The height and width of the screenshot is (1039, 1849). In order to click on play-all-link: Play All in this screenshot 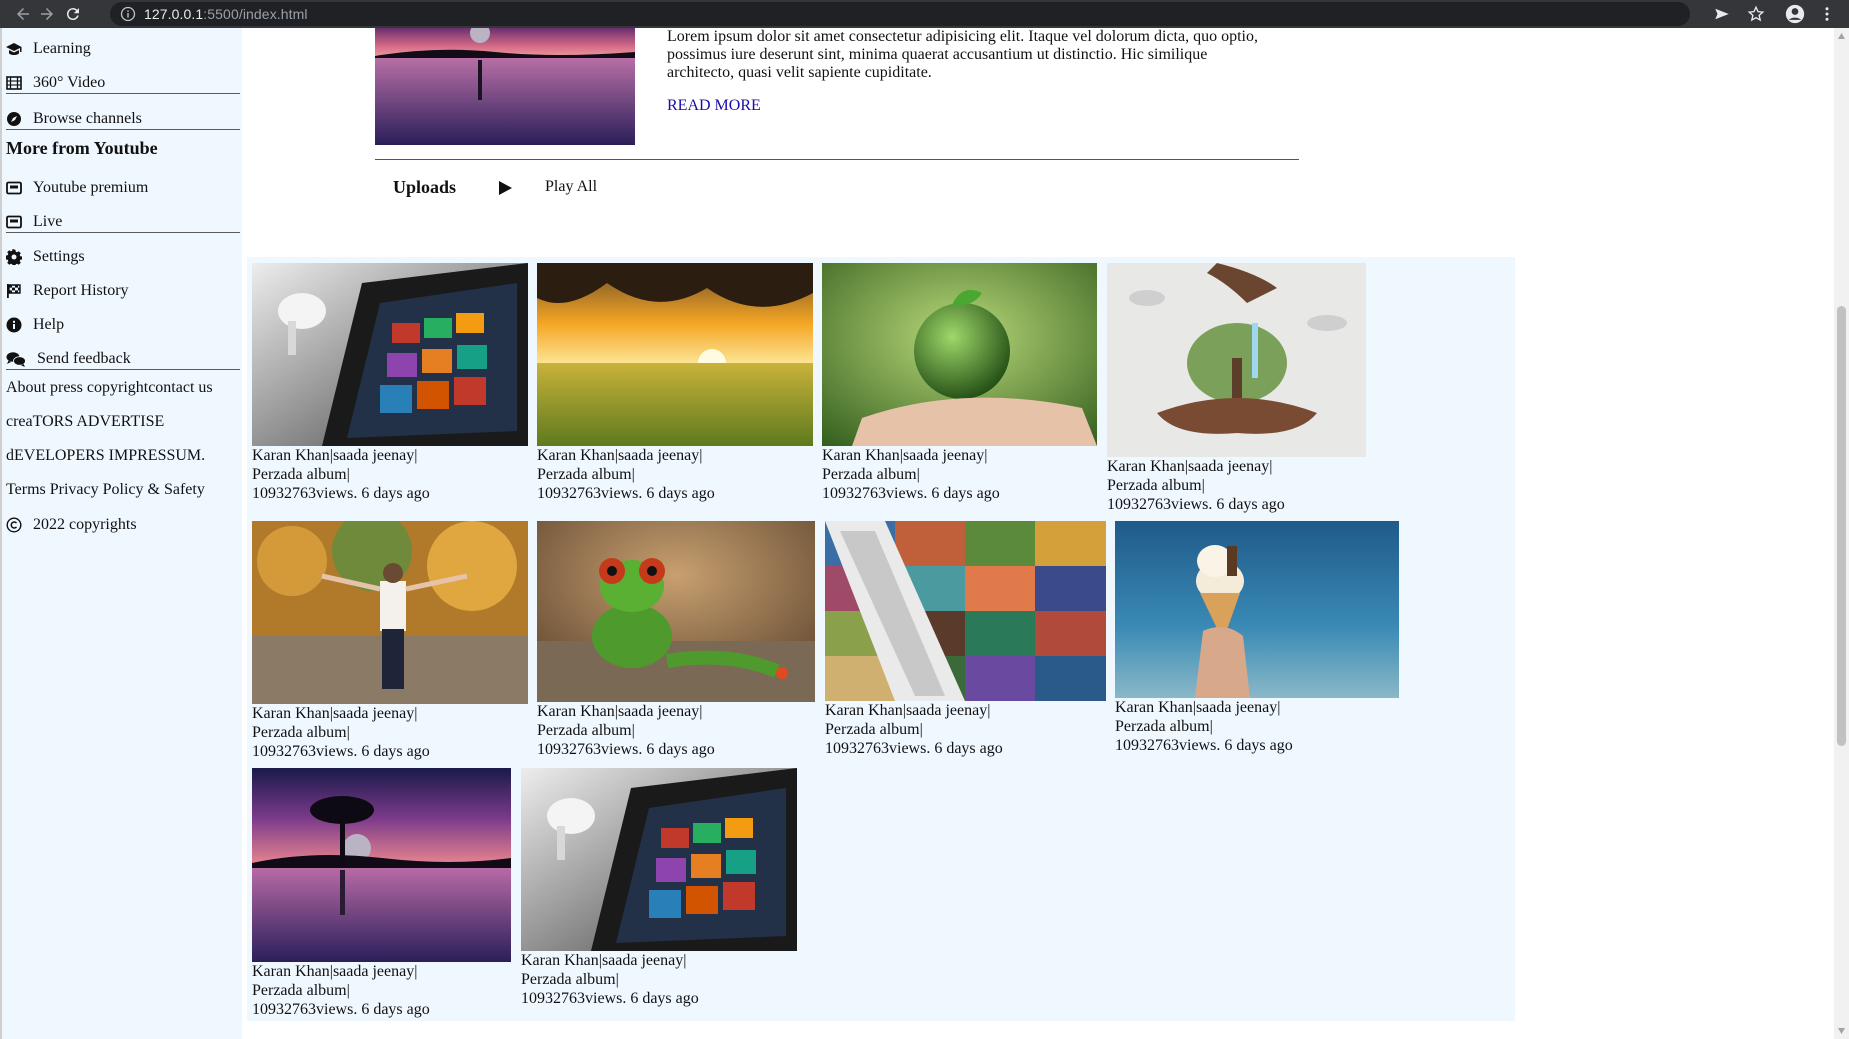, I will do `click(571, 187)`.